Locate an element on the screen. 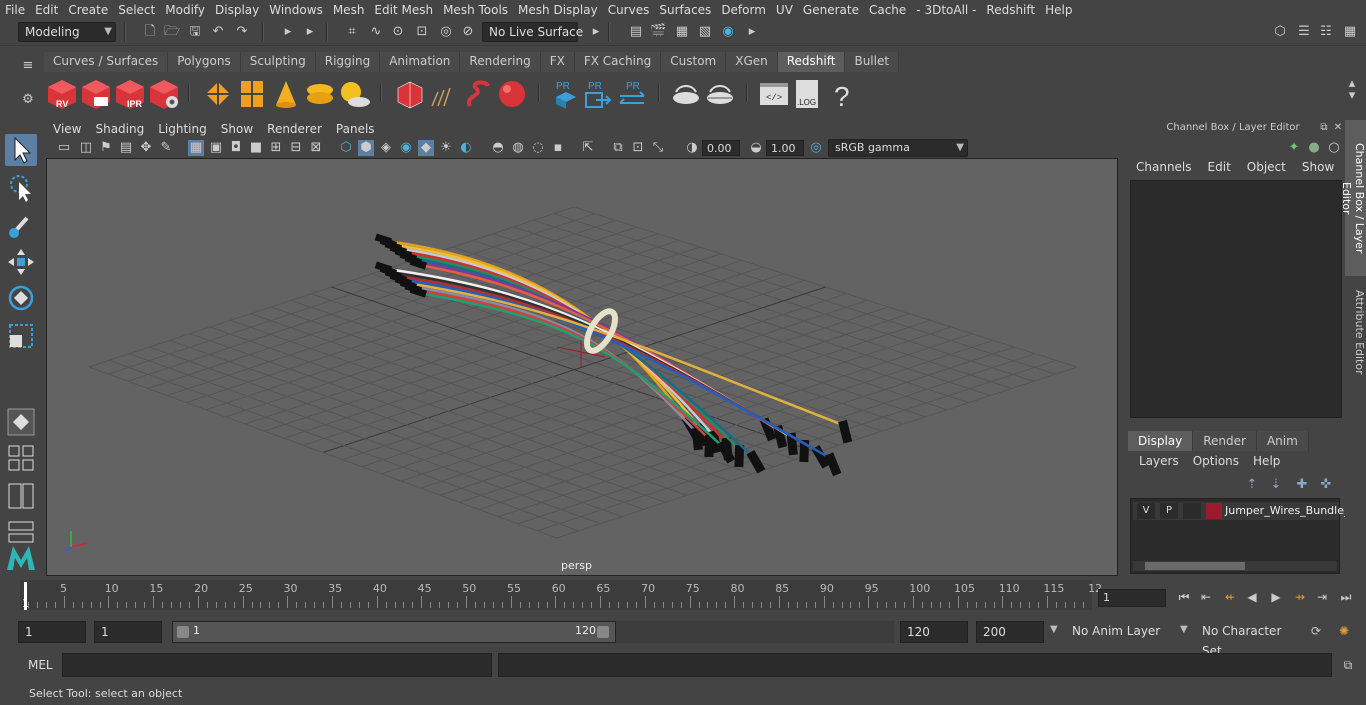 Image resolution: width=1366 pixels, height=705 pixels. playback-end-field: 120 is located at coordinates (934, 632).